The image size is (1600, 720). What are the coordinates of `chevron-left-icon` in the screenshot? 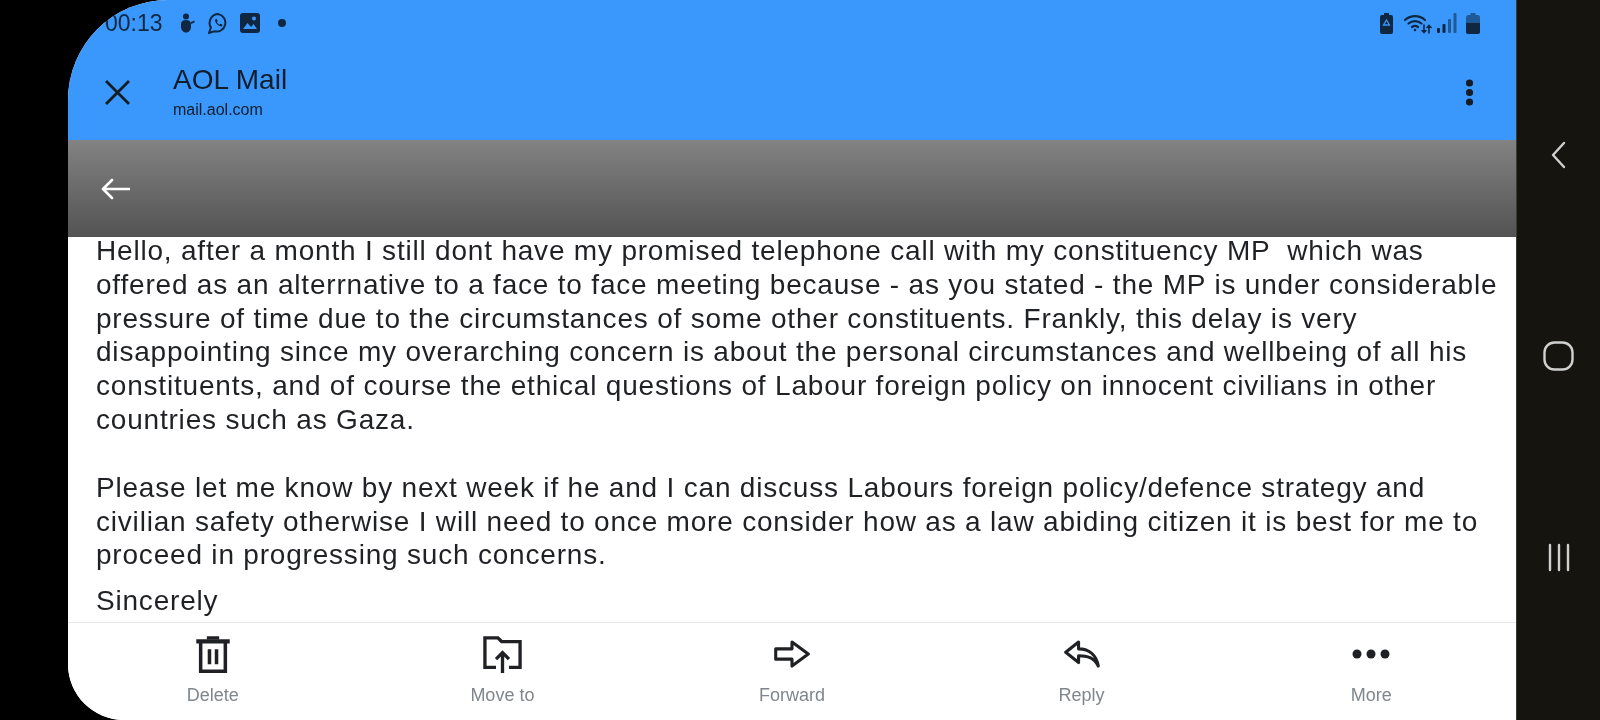 It's located at (1558, 155).